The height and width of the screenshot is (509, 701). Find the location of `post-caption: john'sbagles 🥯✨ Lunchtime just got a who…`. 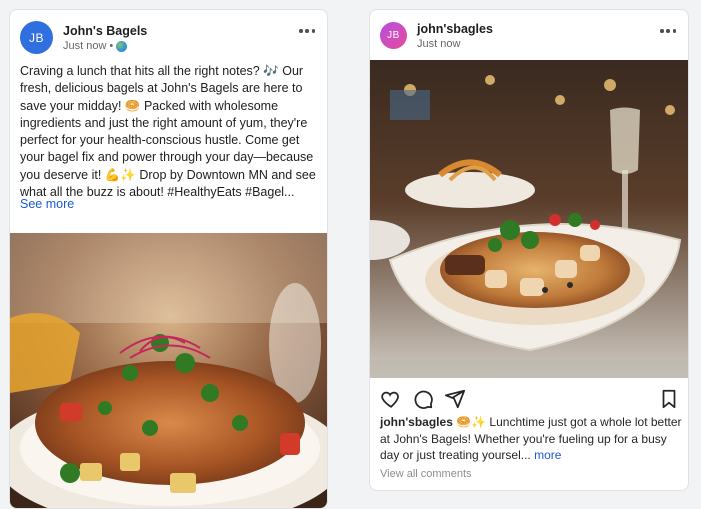

post-caption: john'sbagles 🥯✨ Lunchtime just got a who… is located at coordinates (531, 439).